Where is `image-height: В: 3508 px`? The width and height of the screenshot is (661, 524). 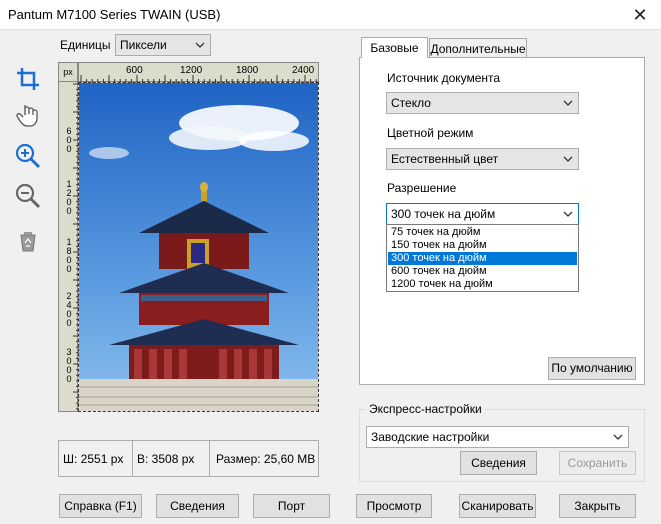 image-height: В: 3508 px is located at coordinates (166, 459).